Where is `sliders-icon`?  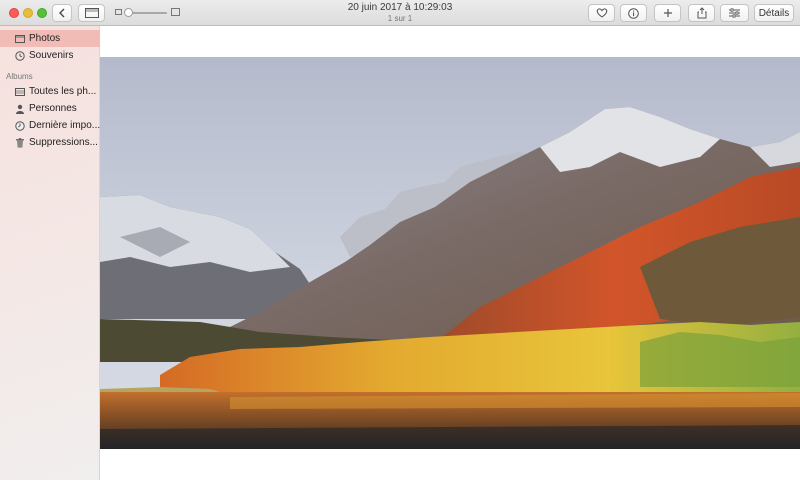 sliders-icon is located at coordinates (734, 13).